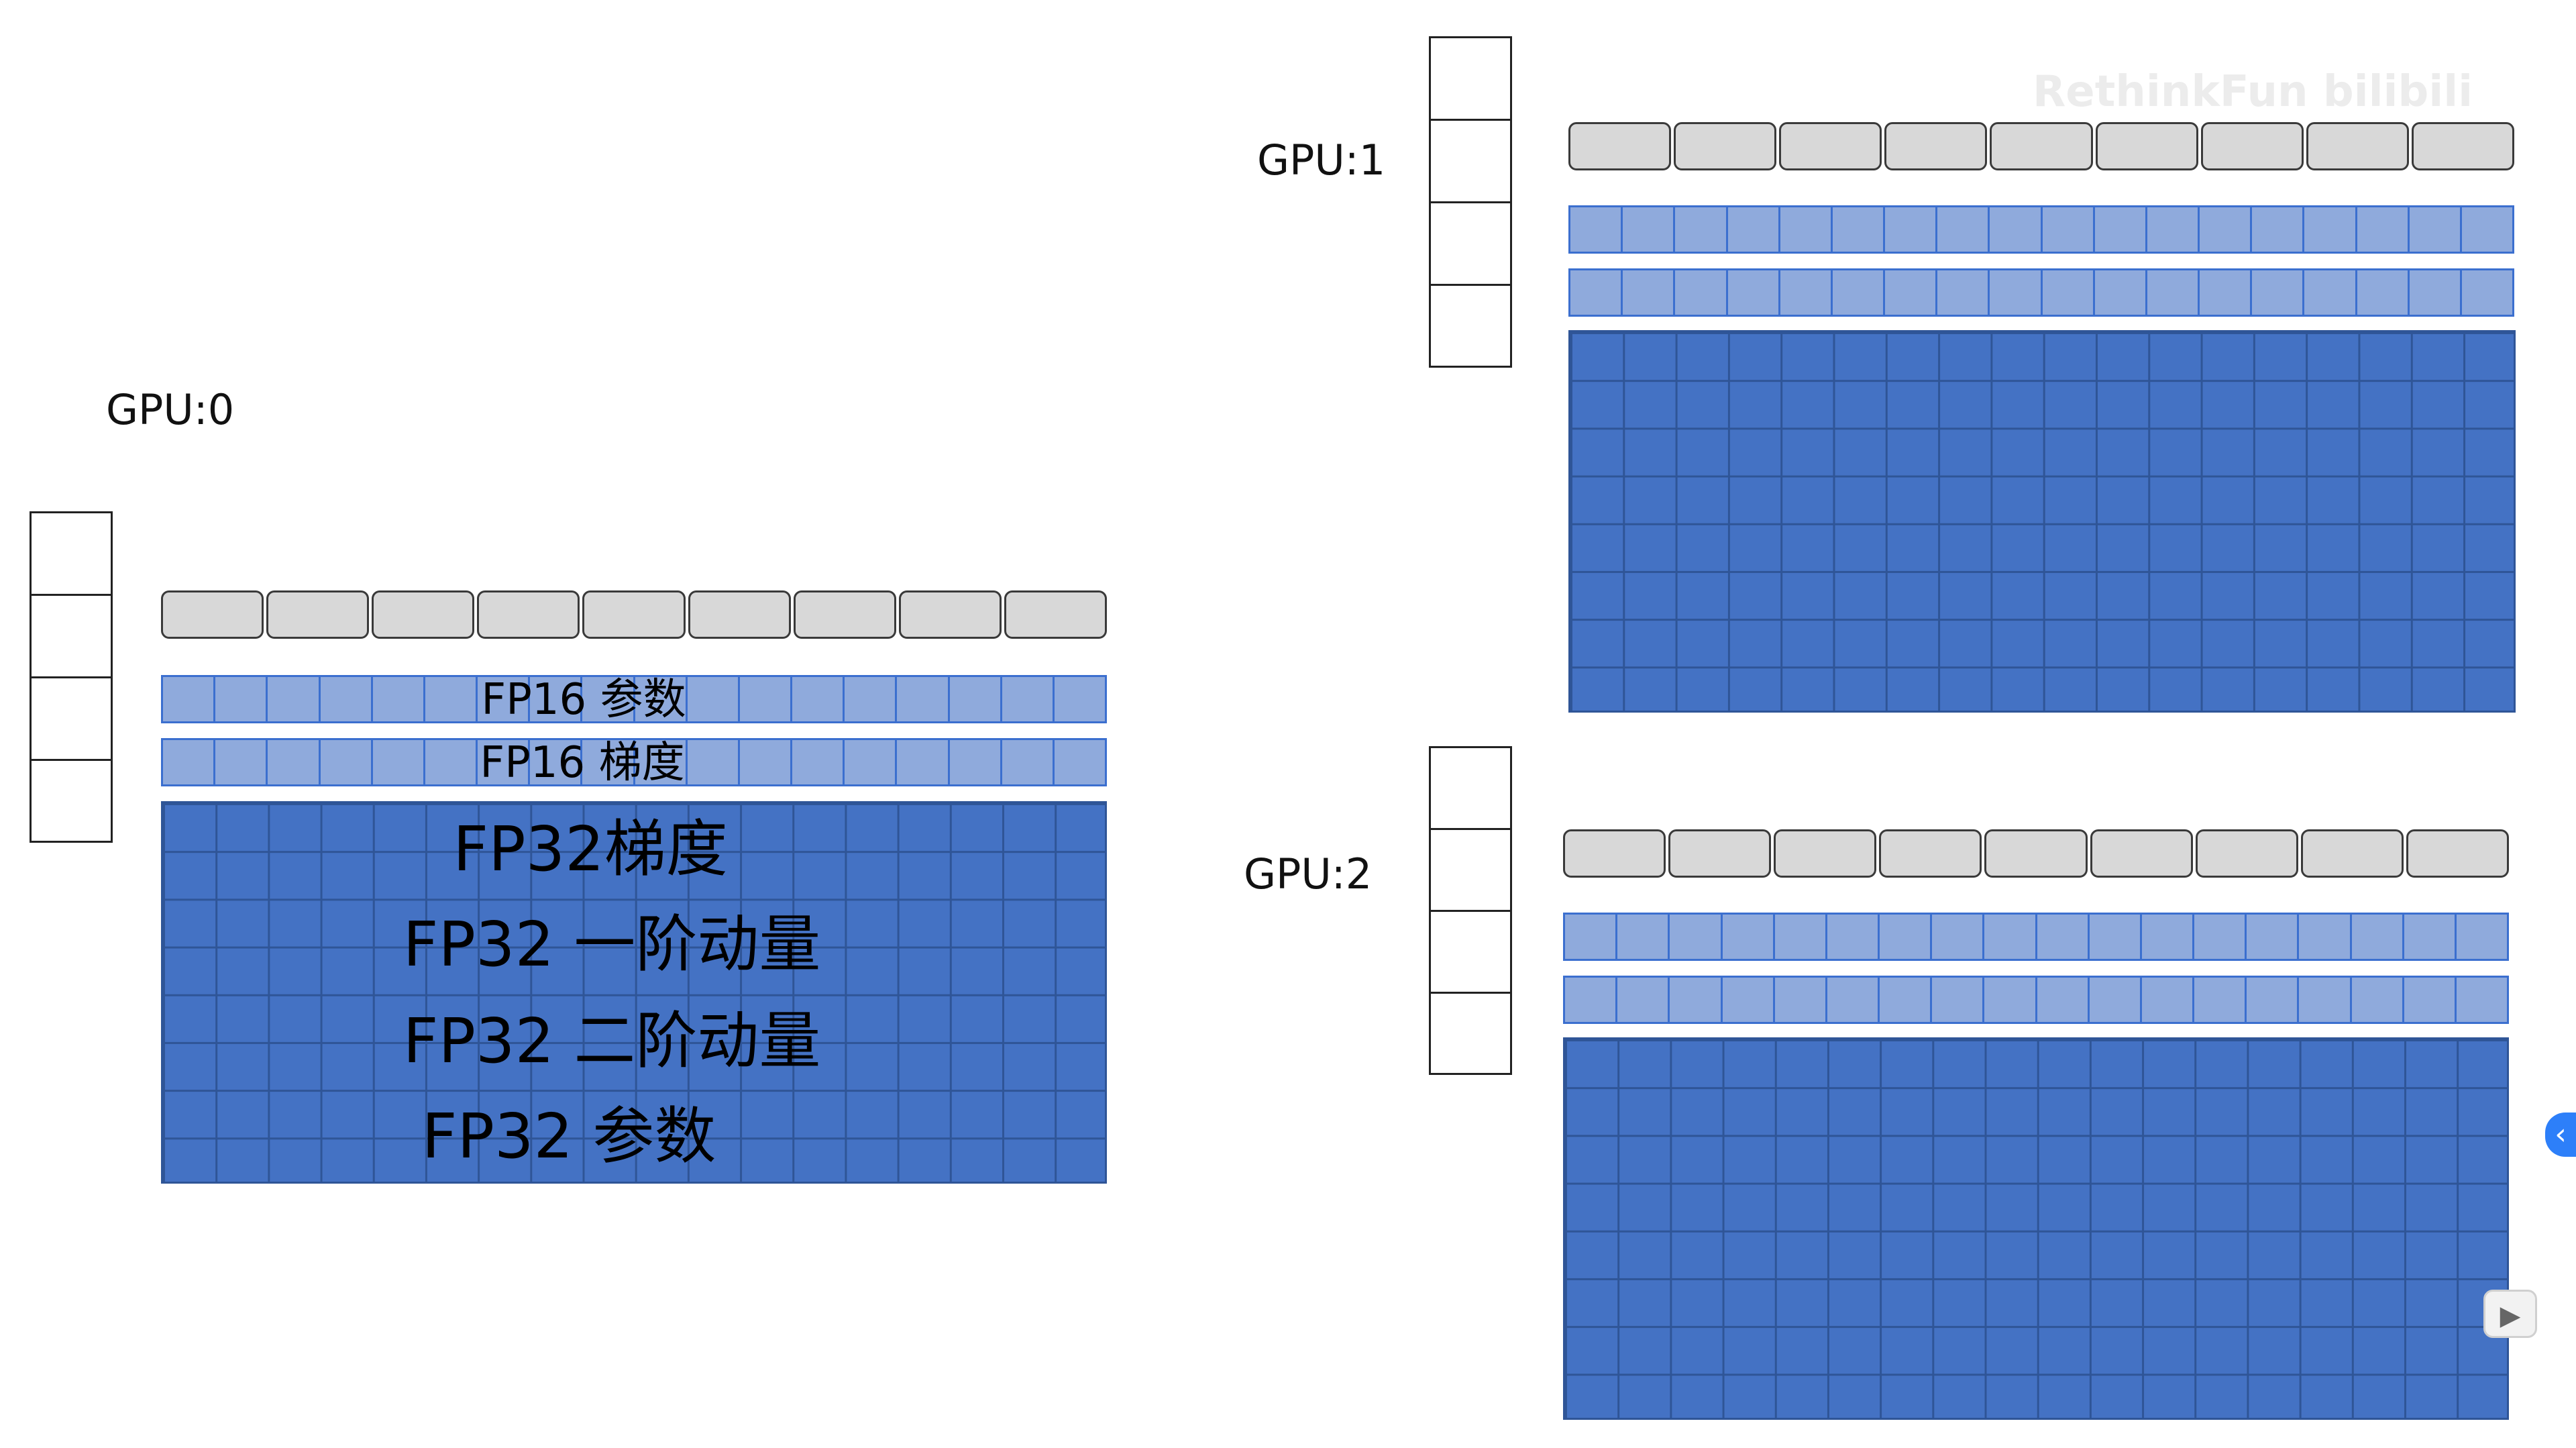  Describe the element at coordinates (1321, 160) in the screenshot. I see `gpu1-label: GPU:1` at that location.